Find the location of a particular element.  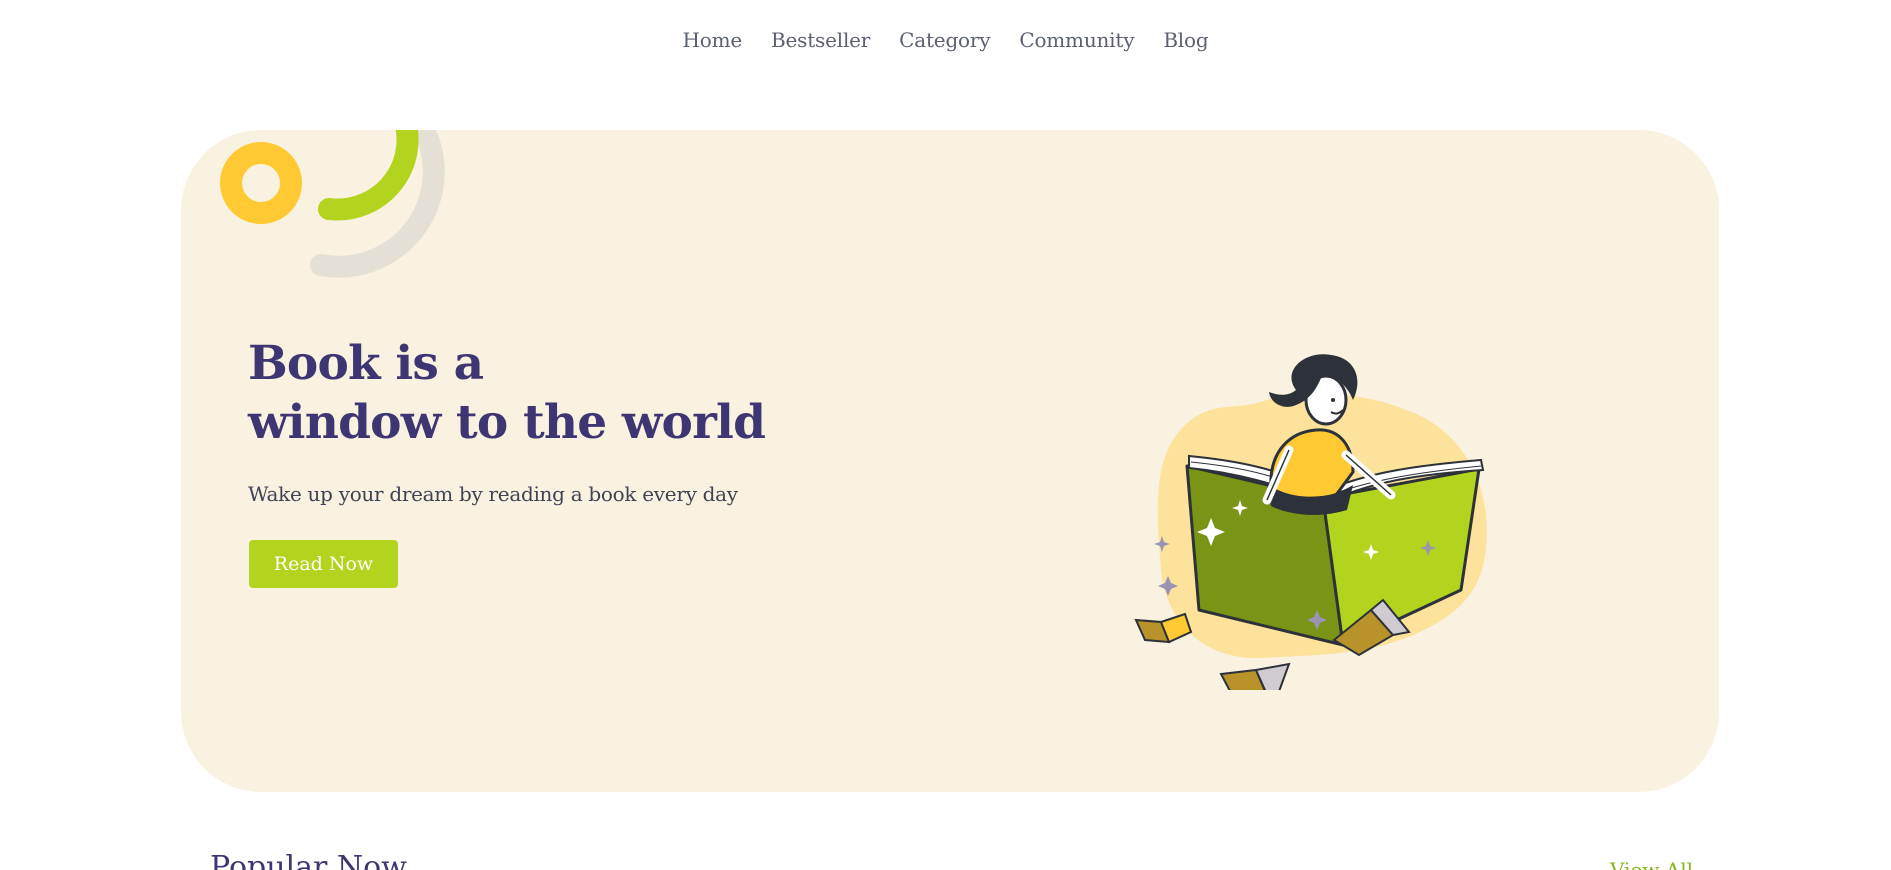

nav-bestseller: Bestseller is located at coordinates (820, 40).